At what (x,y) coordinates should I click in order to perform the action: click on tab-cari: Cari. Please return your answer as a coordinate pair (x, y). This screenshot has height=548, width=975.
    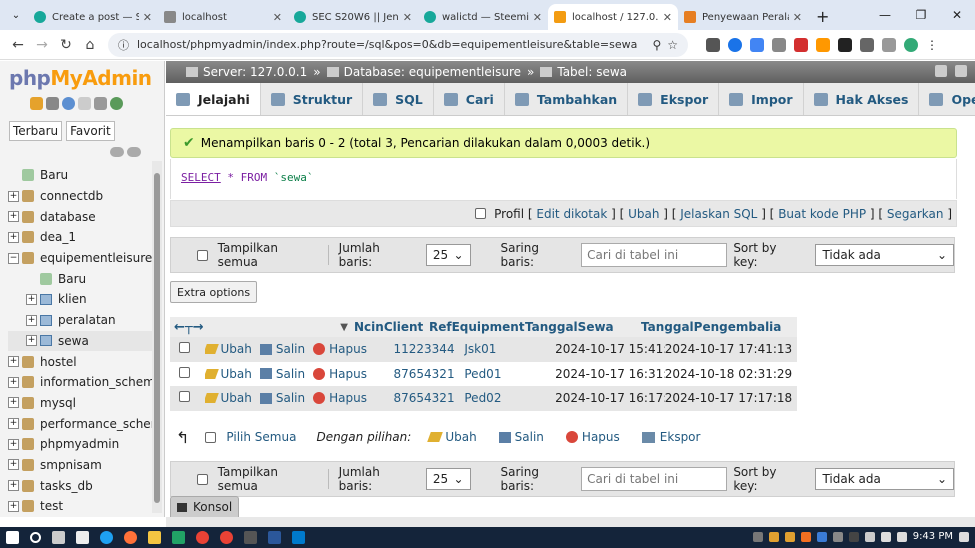
    Looking at the image, I should click on (469, 99).